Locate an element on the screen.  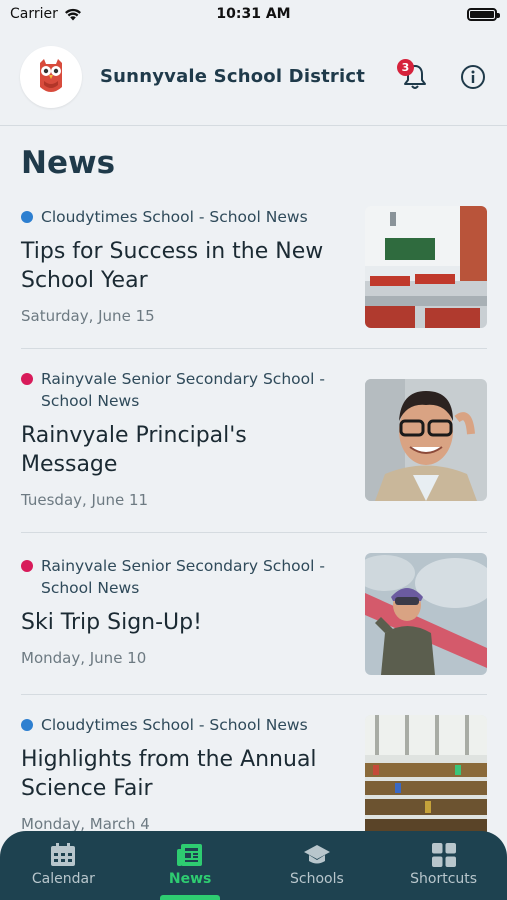
news-thumbnail-principal is located at coordinates (426, 440).